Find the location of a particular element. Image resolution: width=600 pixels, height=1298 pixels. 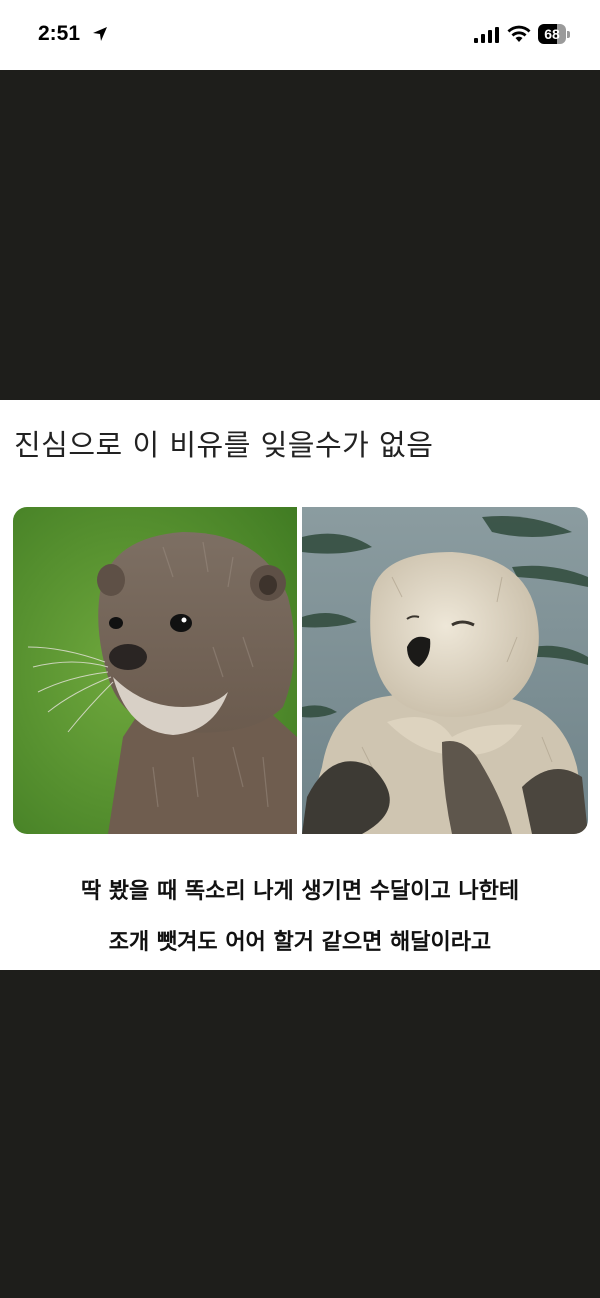

battery-icon: 68 is located at coordinates (554, 34).